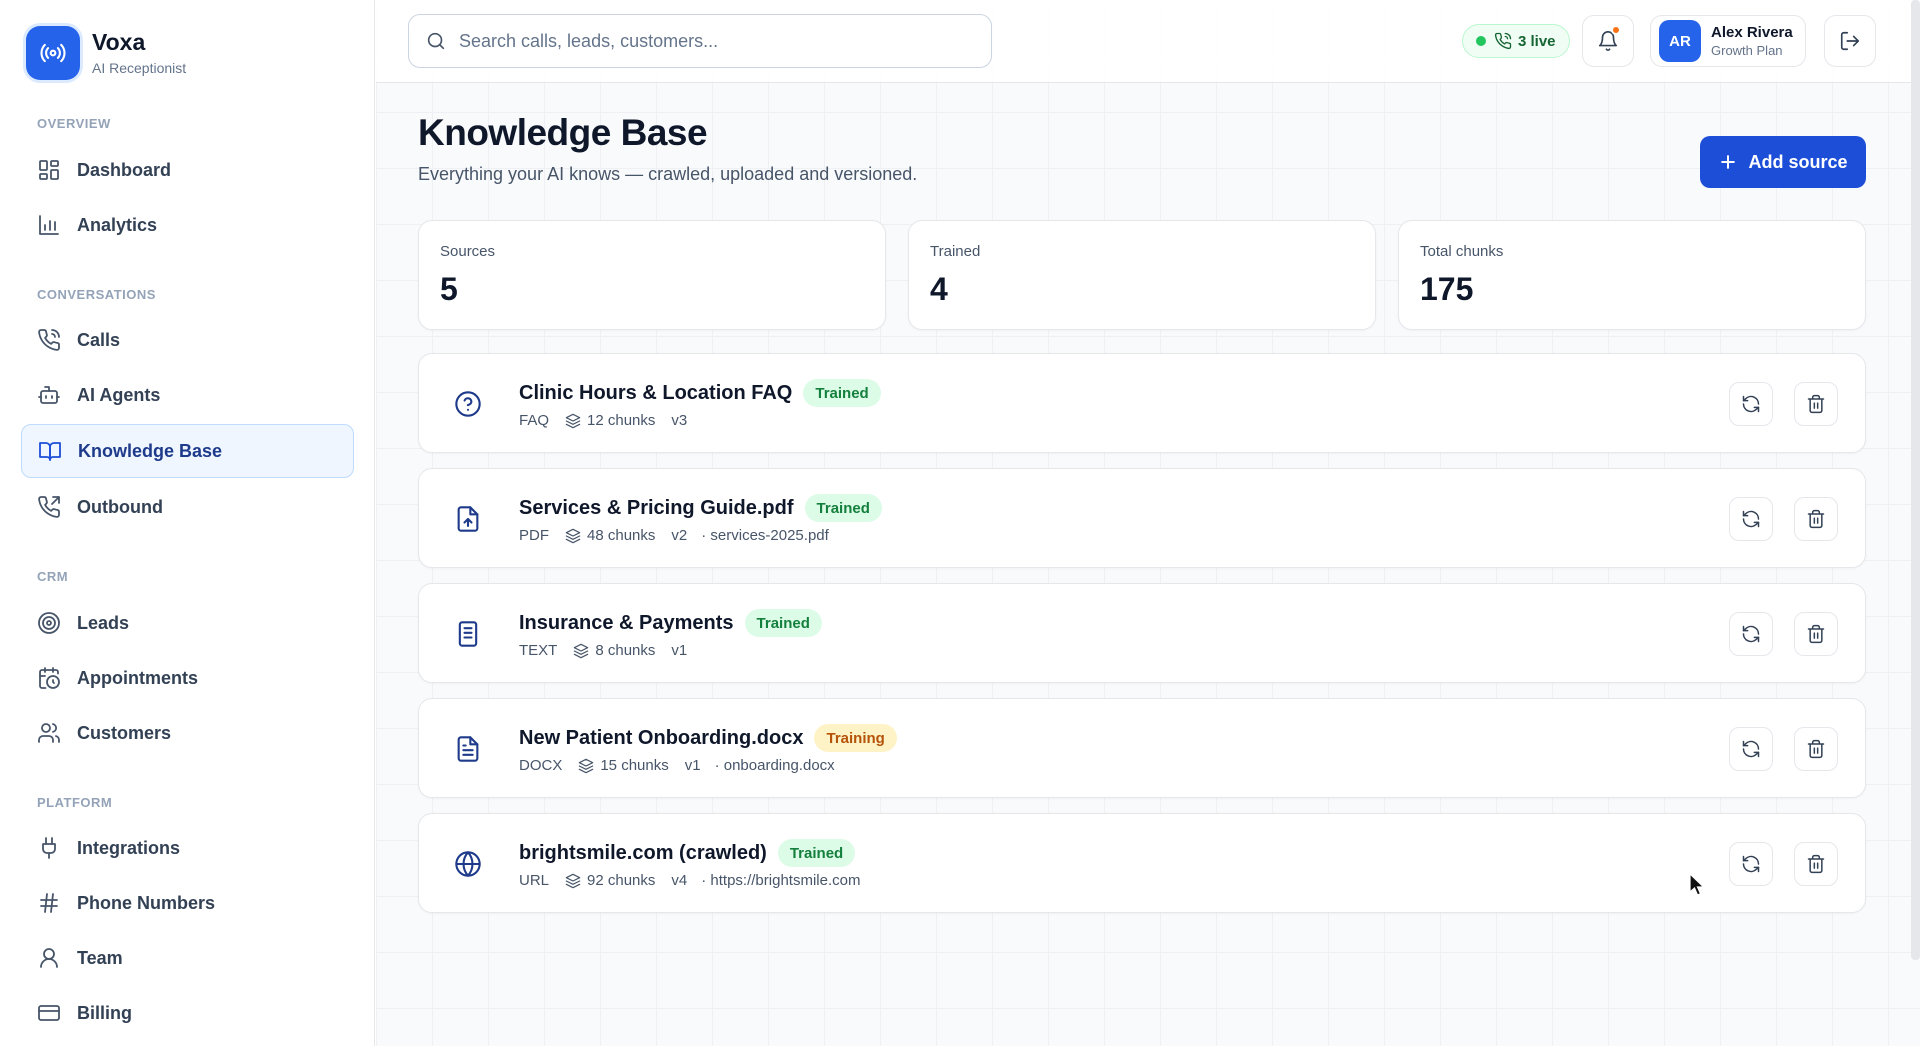  What do you see at coordinates (436, 41) in the screenshot?
I see `search-icon` at bounding box center [436, 41].